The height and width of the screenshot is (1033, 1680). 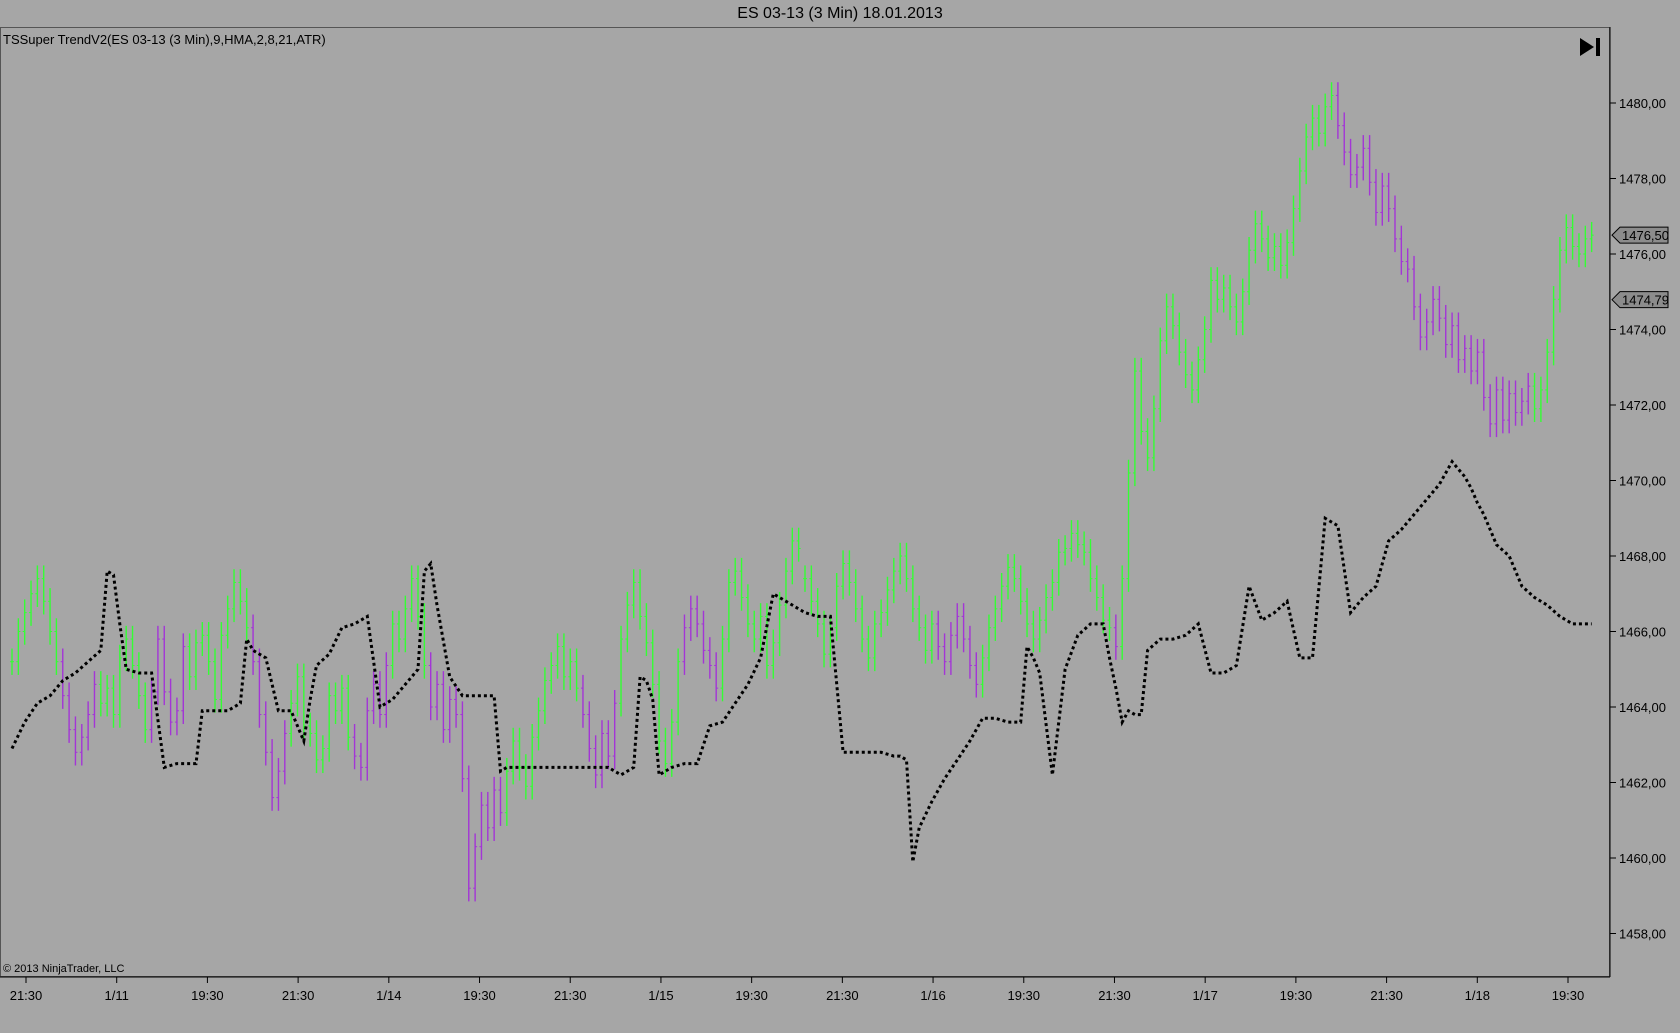 I want to click on x-tick-label: 1/15, so click(x=660, y=995).